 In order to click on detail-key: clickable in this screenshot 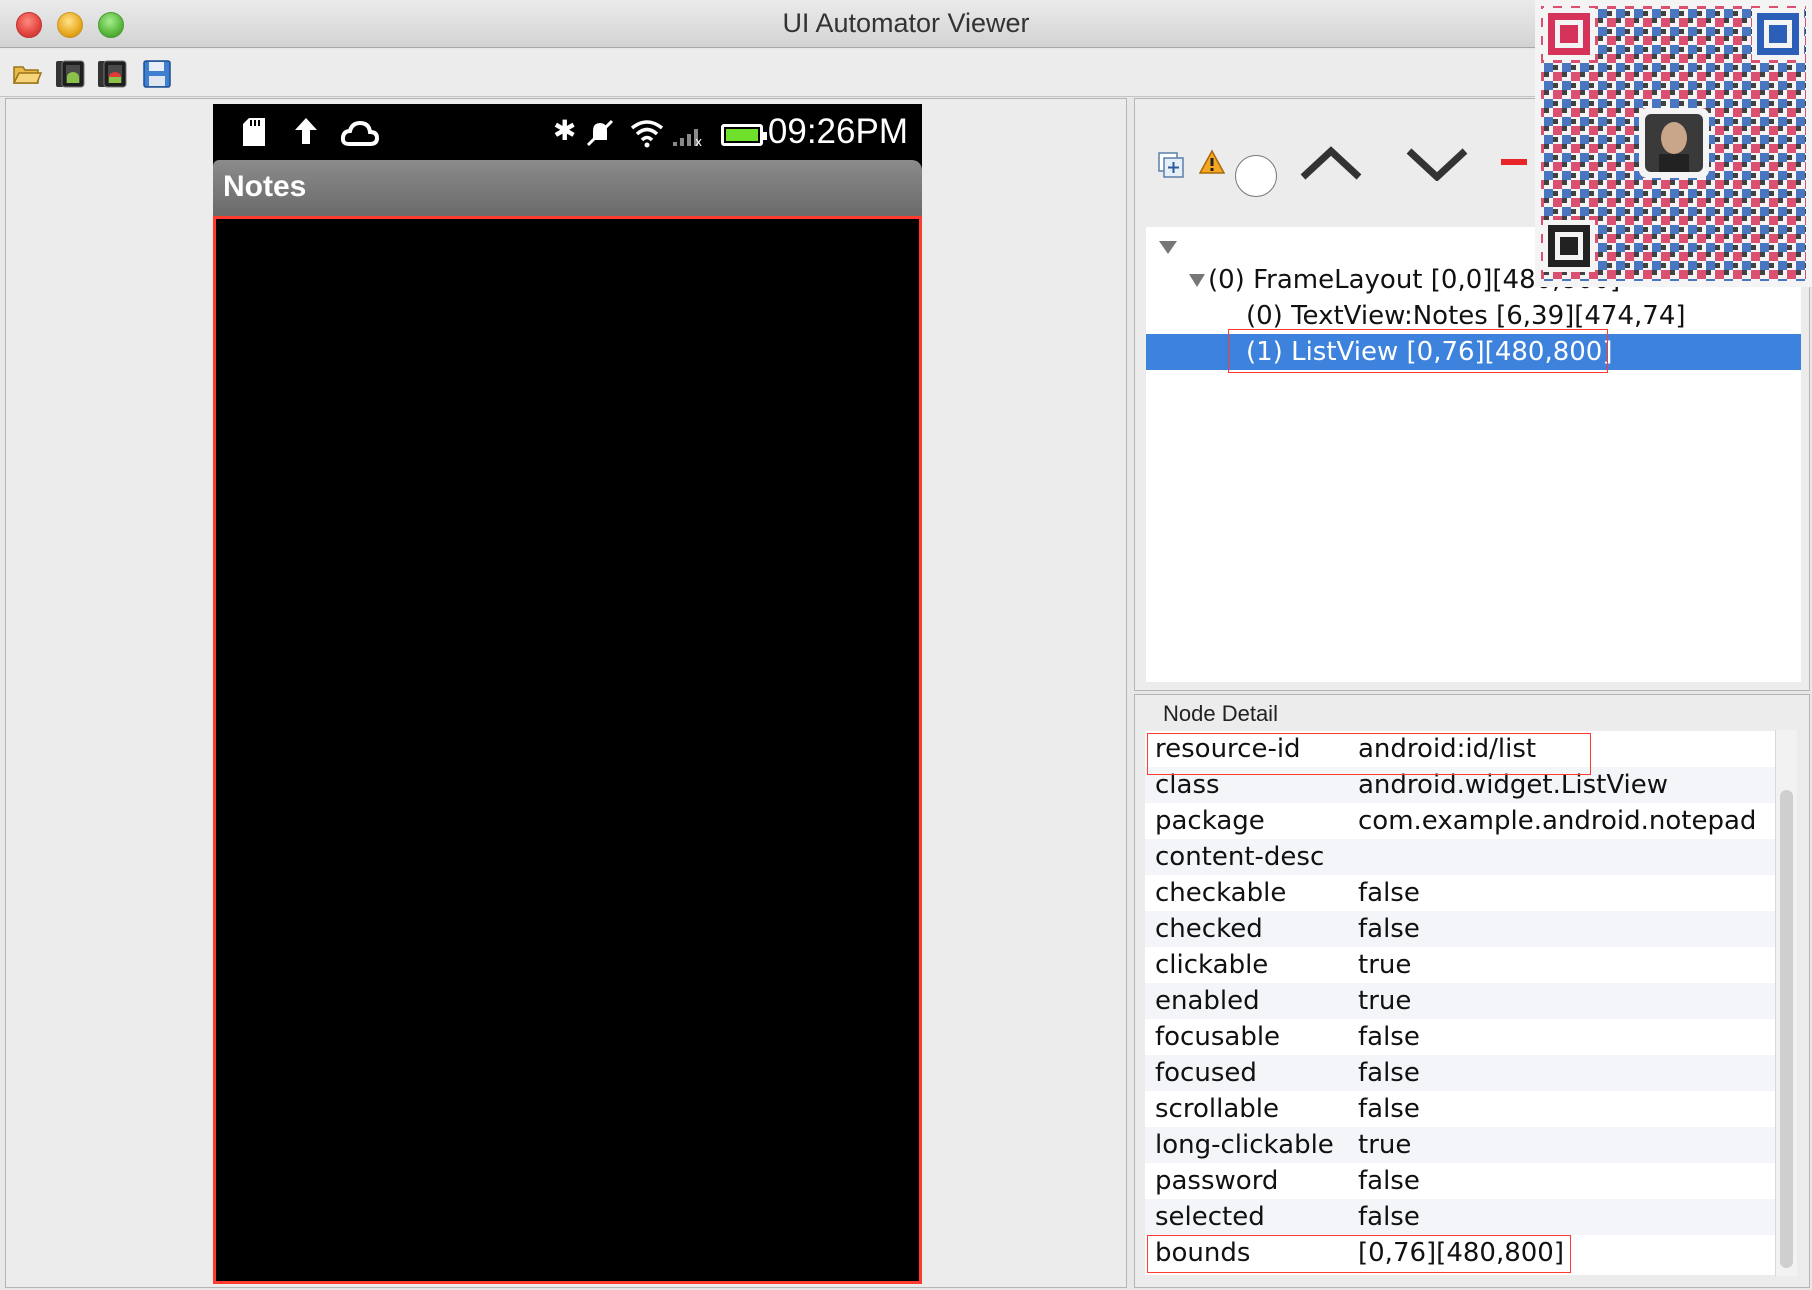, I will do `click(1212, 965)`.